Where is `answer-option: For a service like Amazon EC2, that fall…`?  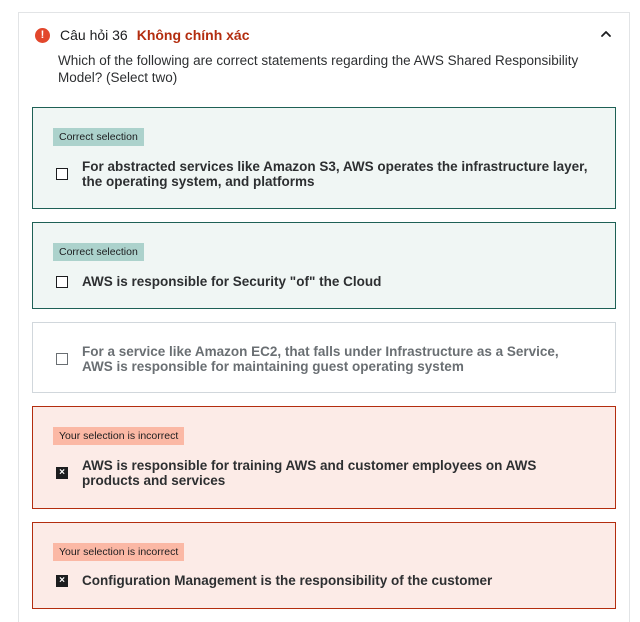
answer-option: For a service like Amazon EC2, that fall… is located at coordinates (324, 357).